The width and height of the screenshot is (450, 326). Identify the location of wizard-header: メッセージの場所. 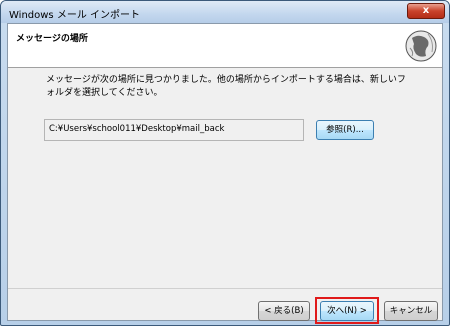
(225, 46).